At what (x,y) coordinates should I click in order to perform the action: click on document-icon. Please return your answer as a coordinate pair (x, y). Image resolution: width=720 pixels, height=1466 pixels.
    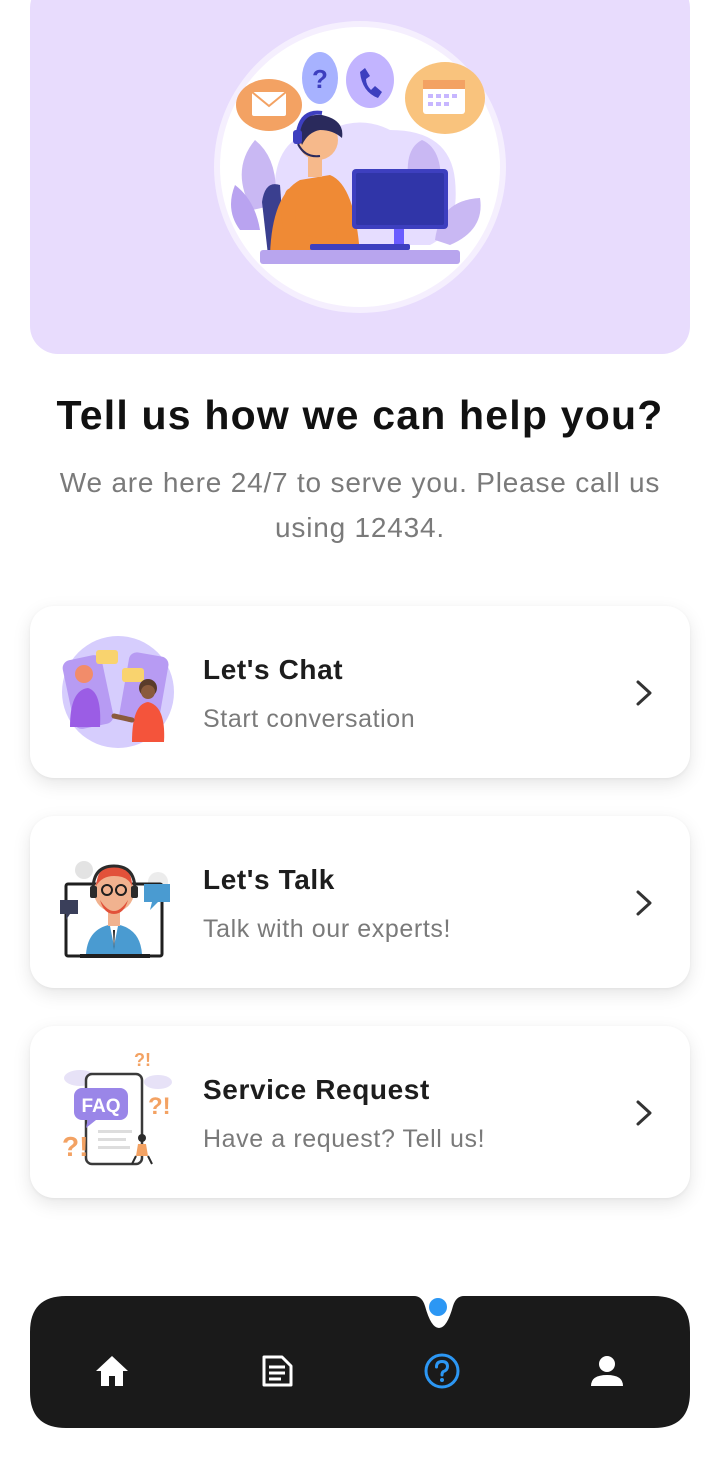
    Looking at the image, I should click on (277, 1371).